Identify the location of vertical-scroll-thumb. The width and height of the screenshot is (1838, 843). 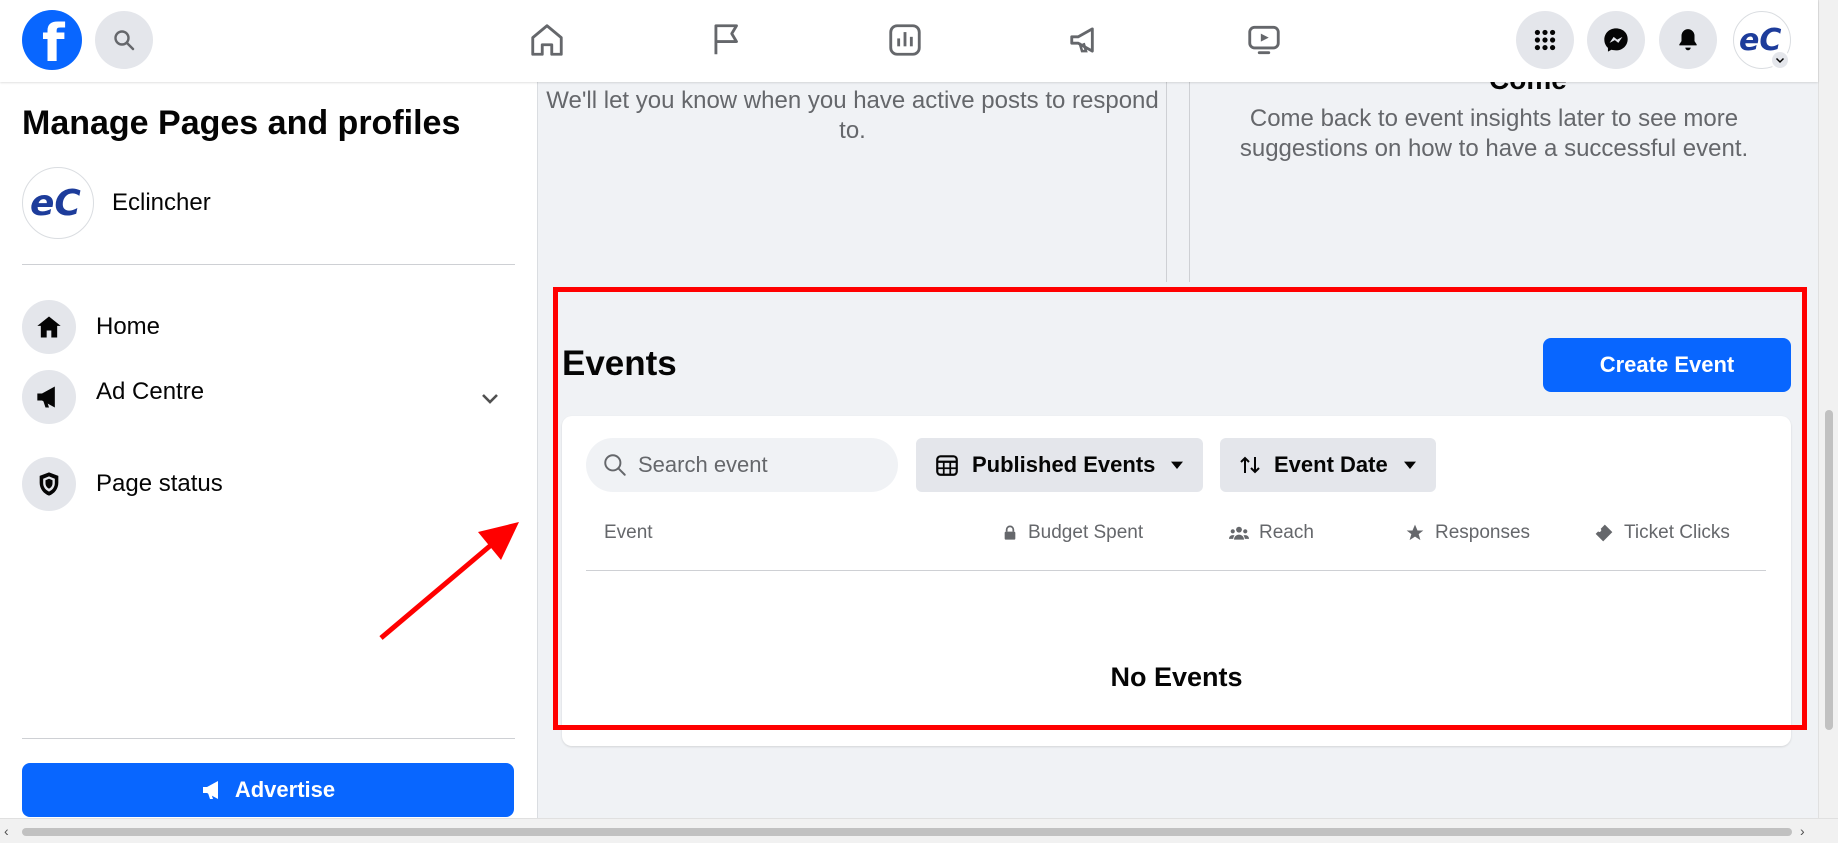
(1829, 570).